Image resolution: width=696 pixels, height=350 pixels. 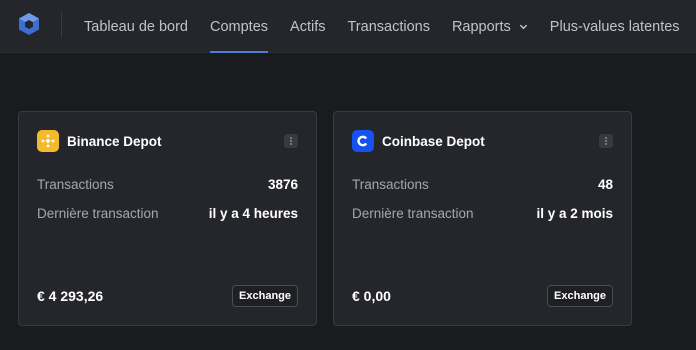 What do you see at coordinates (605, 184) in the screenshot?
I see `transactions-count: 48` at bounding box center [605, 184].